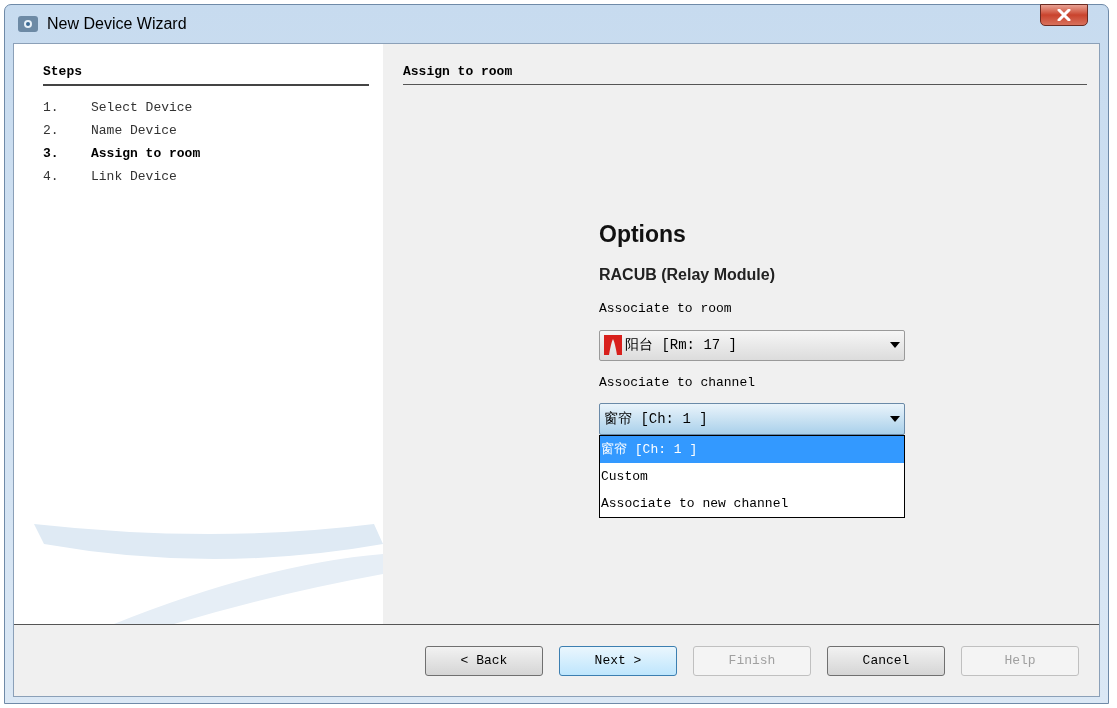 Image resolution: width=1117 pixels, height=708 pixels. Describe the element at coordinates (206, 74) in the screenshot. I see `steps-title: Steps` at that location.